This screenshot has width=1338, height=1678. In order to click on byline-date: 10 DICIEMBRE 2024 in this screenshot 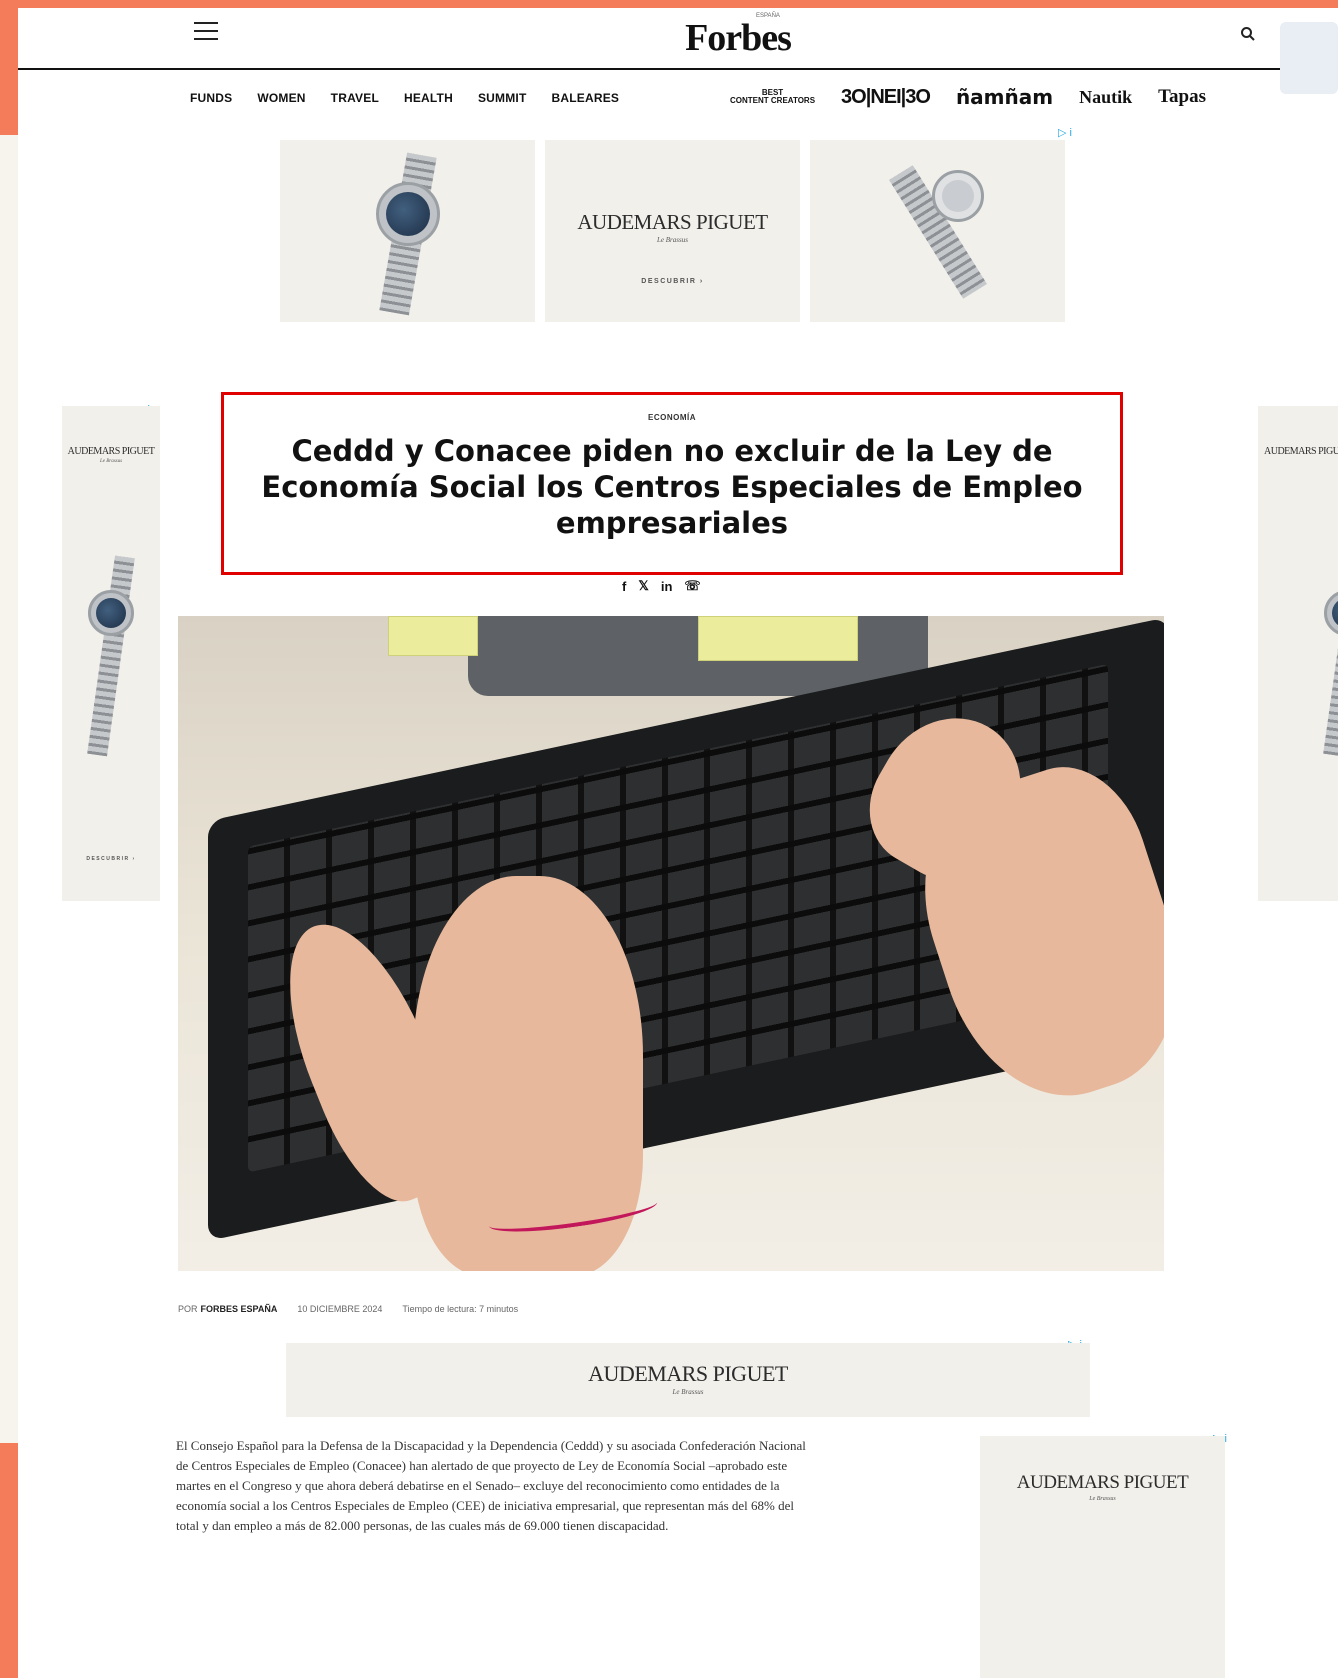, I will do `click(340, 1309)`.